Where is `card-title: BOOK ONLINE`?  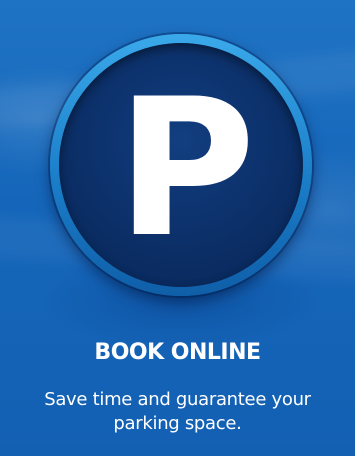 card-title: BOOK ONLINE is located at coordinates (177, 352).